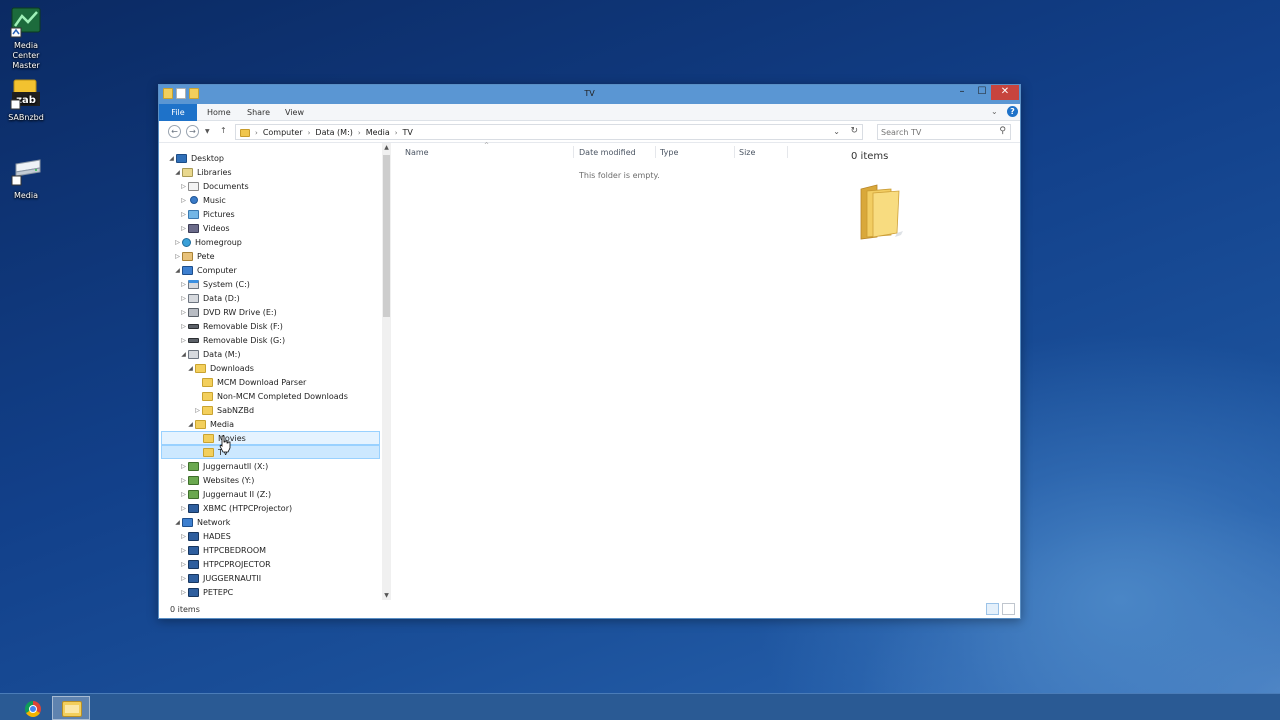 This screenshot has width=1280, height=720. I want to click on large-icons-view-button, so click(1008, 609).